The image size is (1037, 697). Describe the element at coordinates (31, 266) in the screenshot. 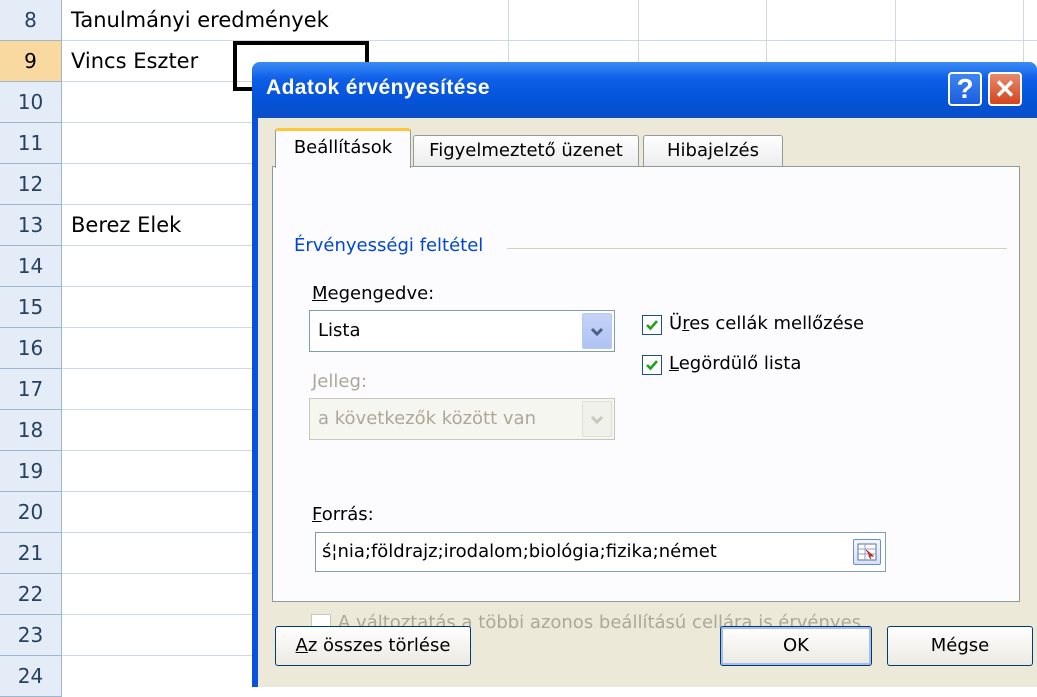

I see `row-header-14: 14` at that location.